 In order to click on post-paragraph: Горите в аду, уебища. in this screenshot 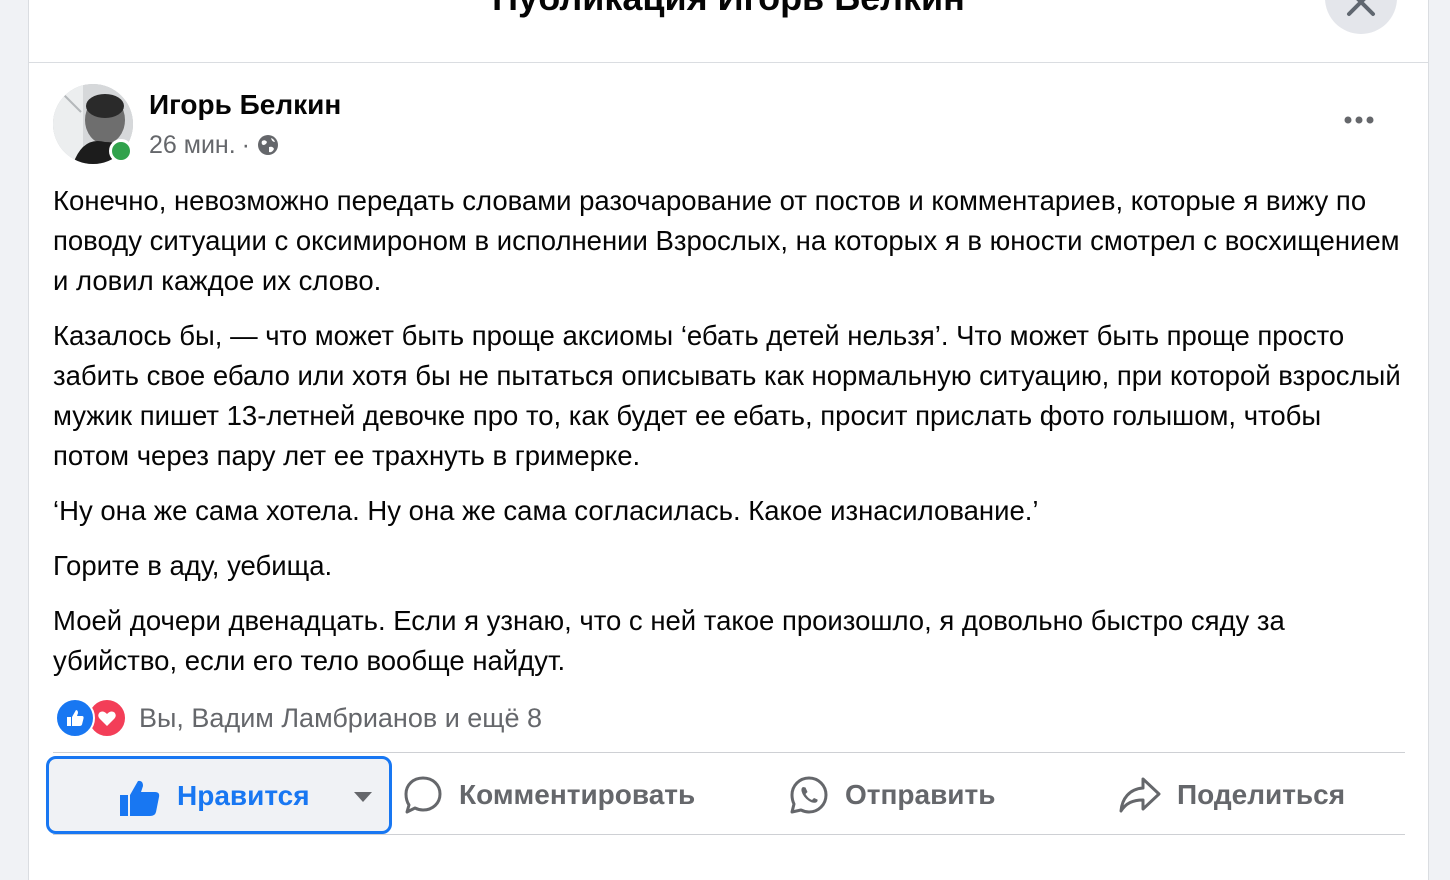, I will do `click(193, 565)`.